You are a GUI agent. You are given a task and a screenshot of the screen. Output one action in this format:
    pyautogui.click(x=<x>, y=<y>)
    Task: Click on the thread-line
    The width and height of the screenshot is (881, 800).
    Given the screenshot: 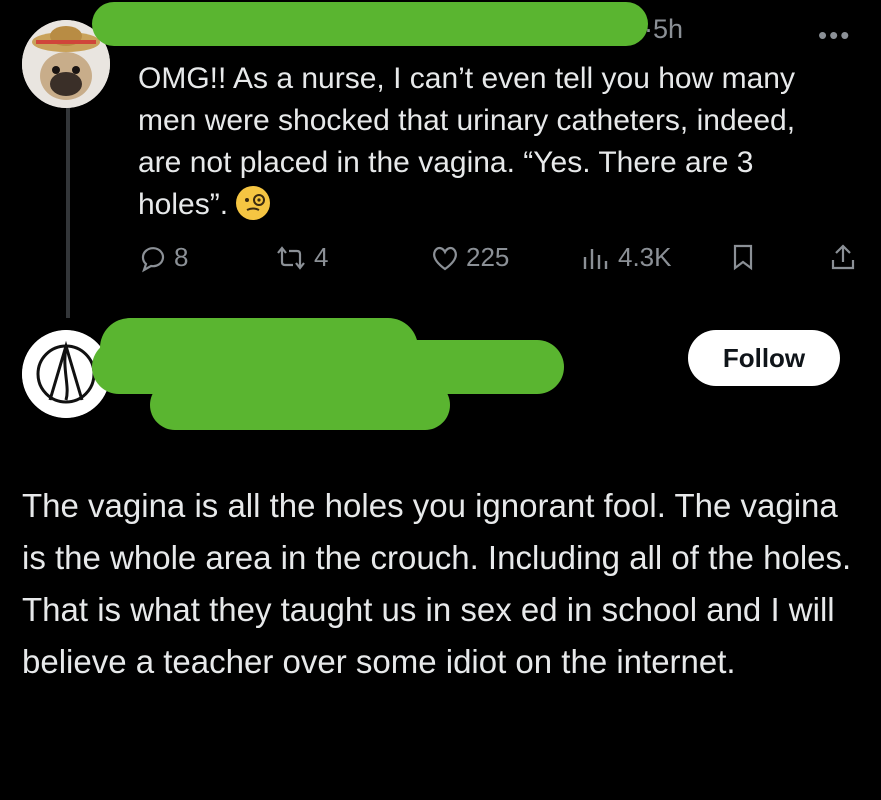 What is the action you would take?
    pyautogui.click(x=68, y=213)
    